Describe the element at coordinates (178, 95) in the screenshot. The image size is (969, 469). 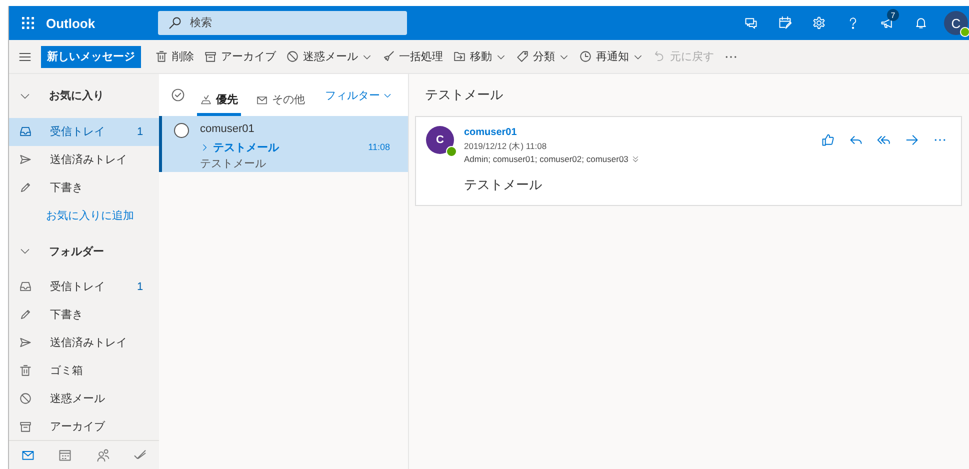
I see `check-circle-icon` at that location.